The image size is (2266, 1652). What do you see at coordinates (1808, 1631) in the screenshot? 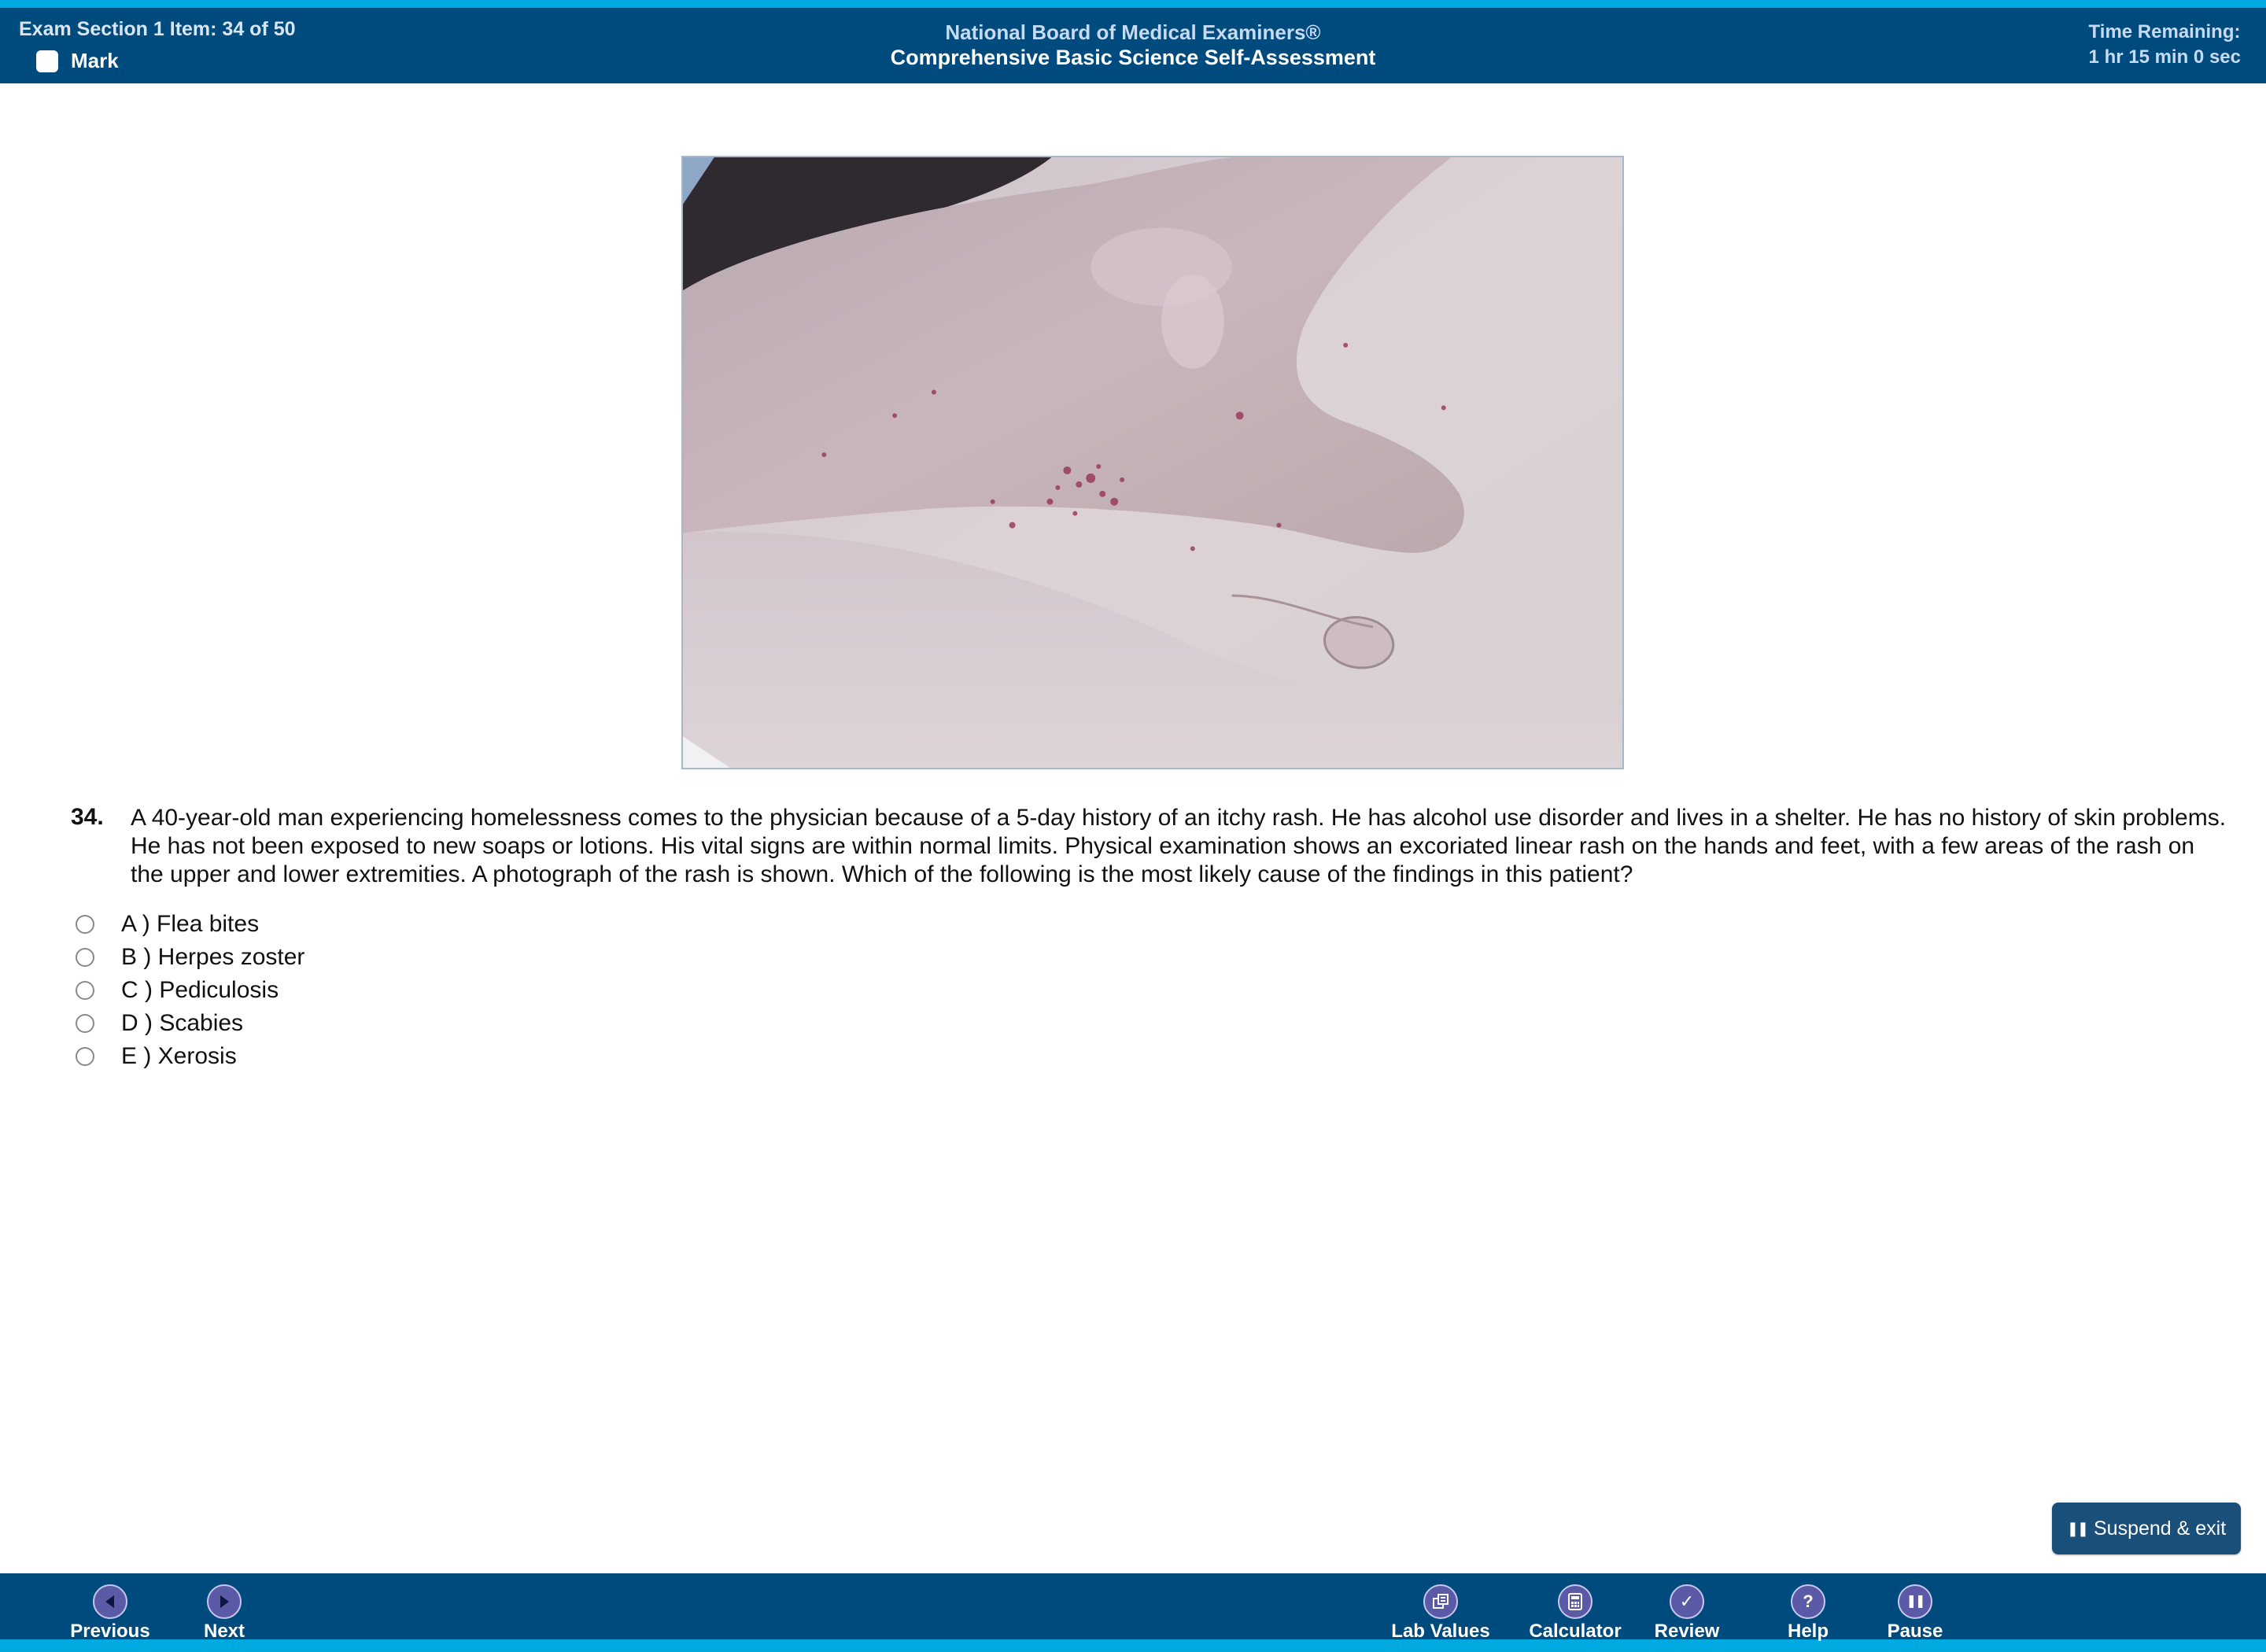
I see `help-label: Help` at bounding box center [1808, 1631].